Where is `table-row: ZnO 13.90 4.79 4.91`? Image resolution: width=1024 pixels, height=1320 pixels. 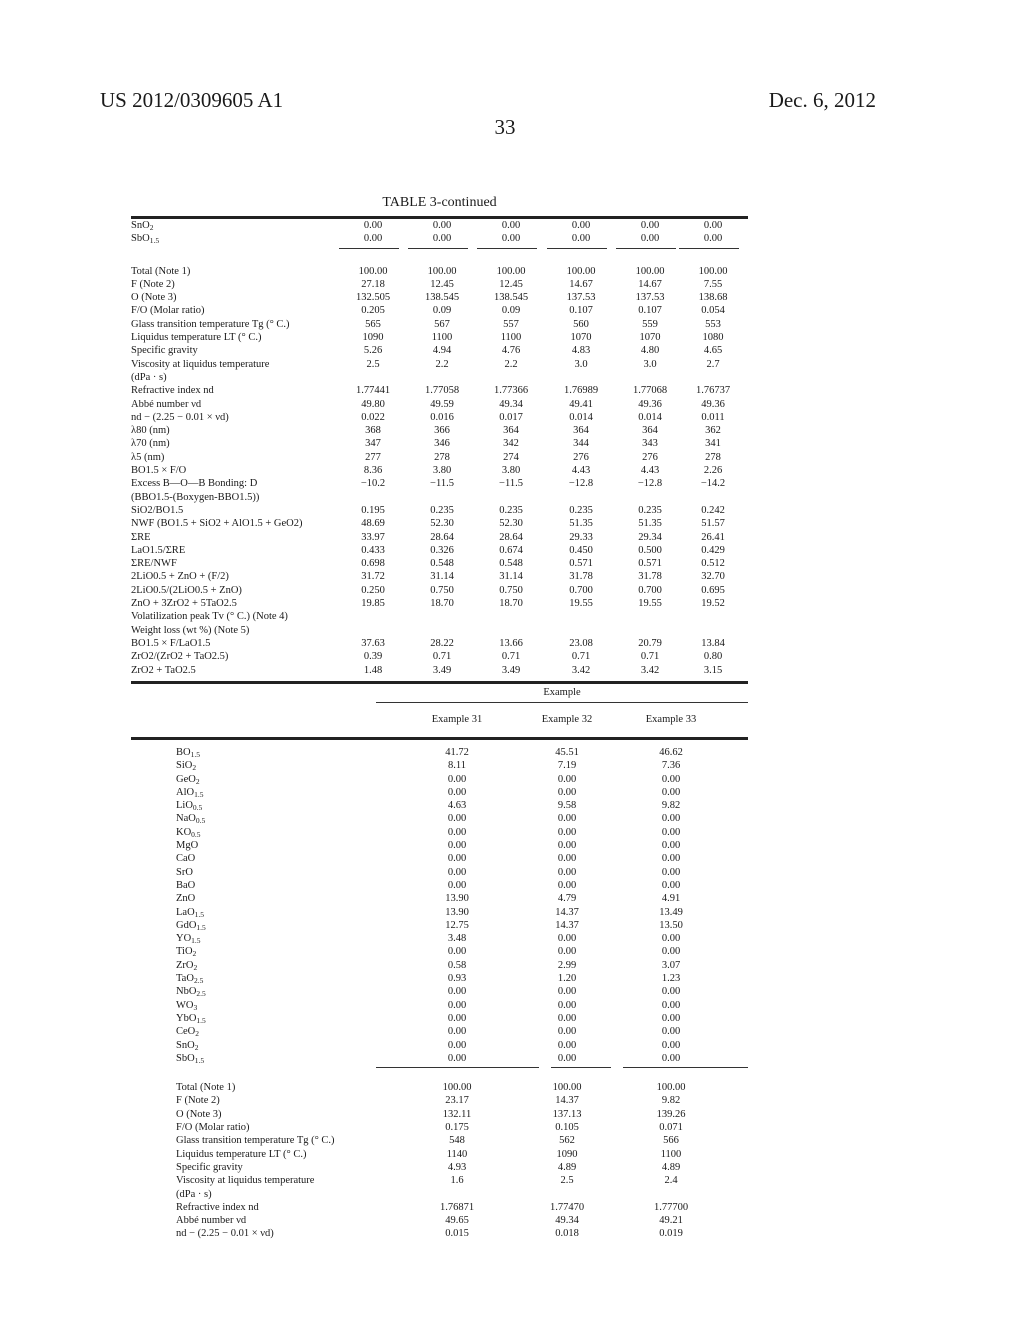
table-row: ZnO 13.90 4.79 4.91 is located at coordinates (439, 898).